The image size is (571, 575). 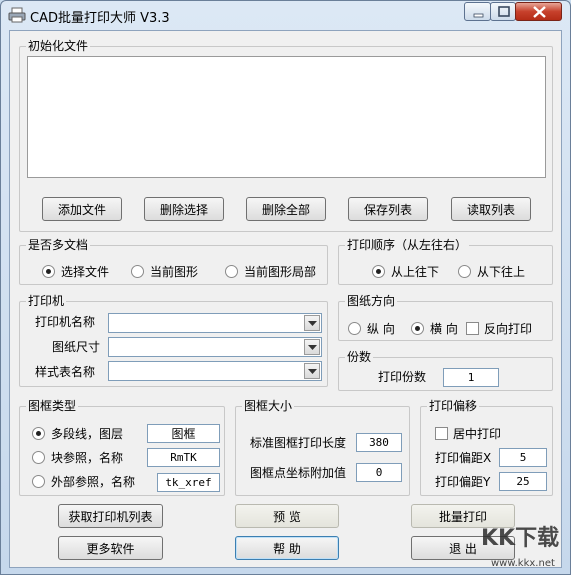 I want to click on printer-name-label: 打印机名称, so click(x=65, y=322).